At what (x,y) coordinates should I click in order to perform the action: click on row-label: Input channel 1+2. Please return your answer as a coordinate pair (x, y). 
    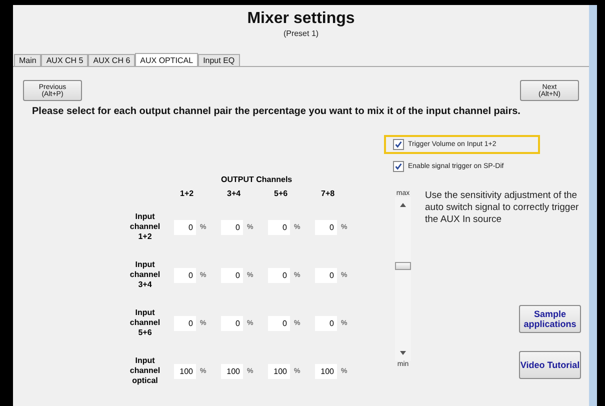
    Looking at the image, I should click on (145, 227).